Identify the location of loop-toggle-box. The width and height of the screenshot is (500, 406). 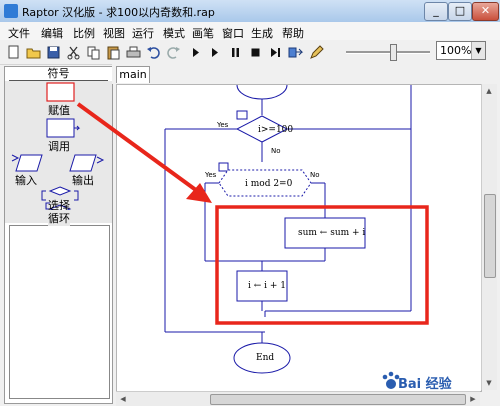
(242, 115).